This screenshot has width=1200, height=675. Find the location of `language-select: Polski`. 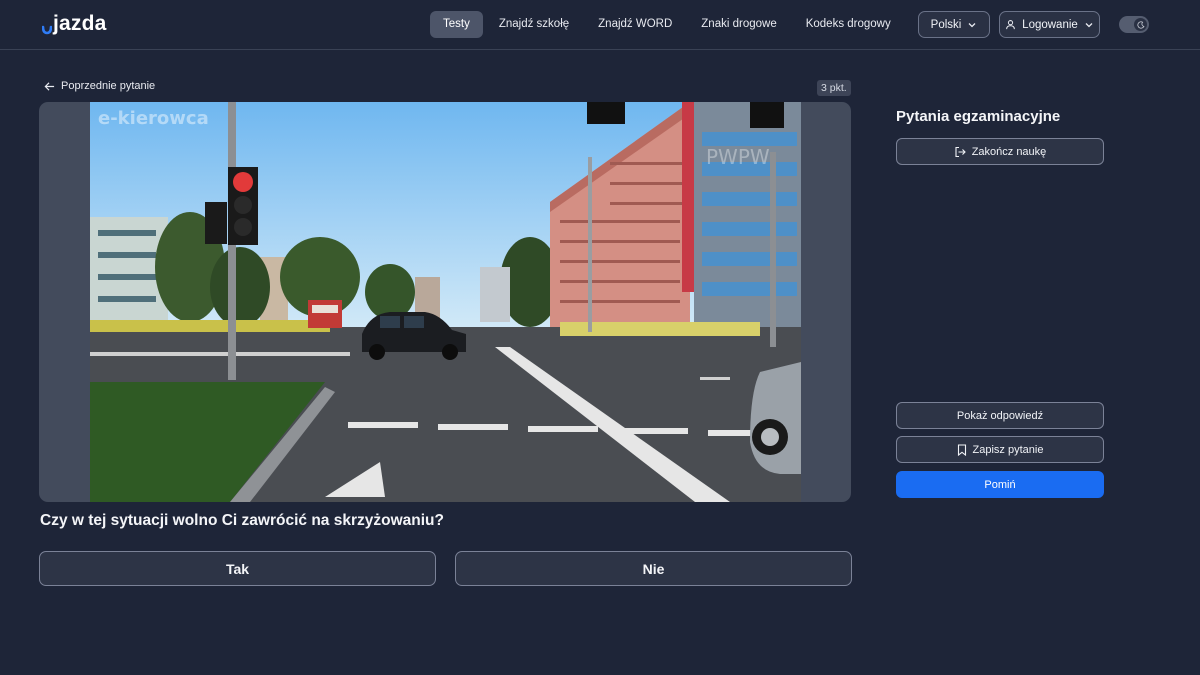

language-select: Polski is located at coordinates (954, 24).